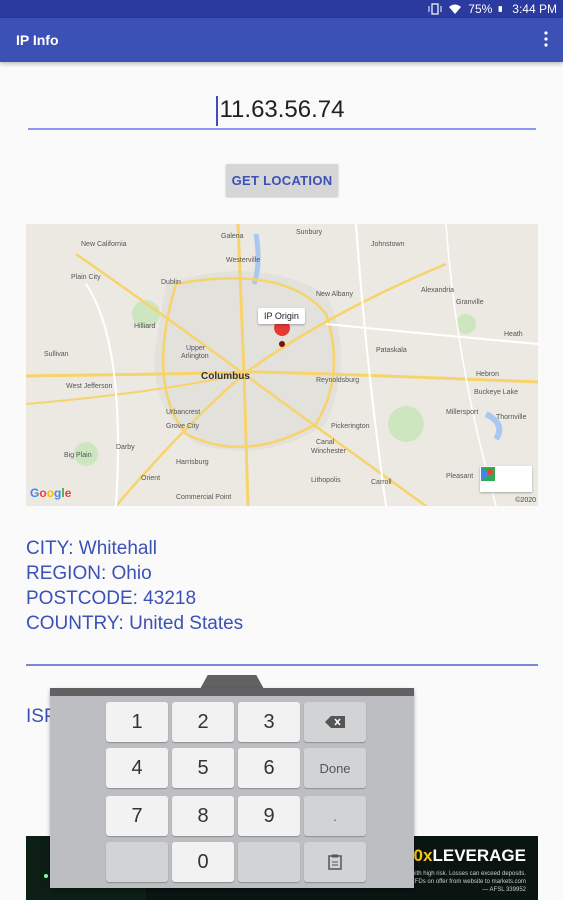 The height and width of the screenshot is (900, 563). What do you see at coordinates (203, 862) in the screenshot?
I see `key-0: 0` at bounding box center [203, 862].